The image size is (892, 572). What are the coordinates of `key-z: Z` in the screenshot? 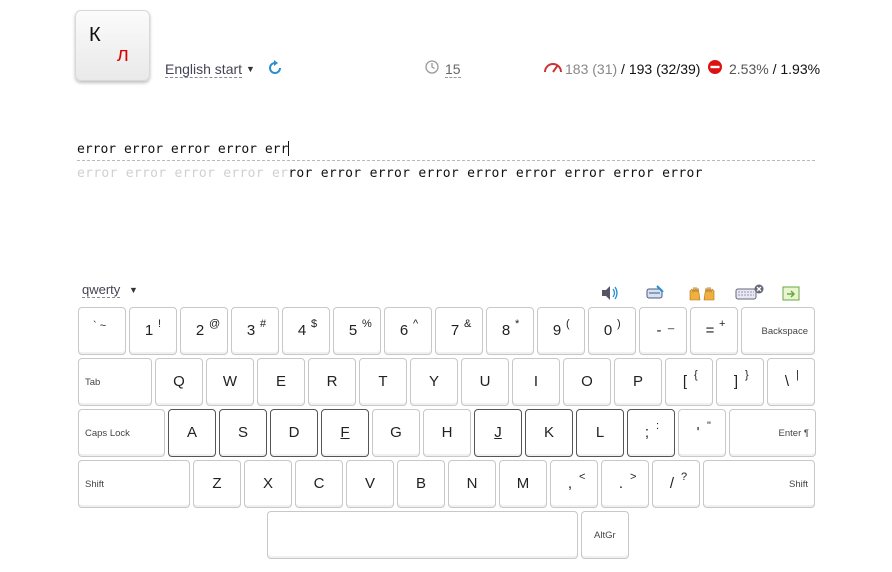 It's located at (217, 484).